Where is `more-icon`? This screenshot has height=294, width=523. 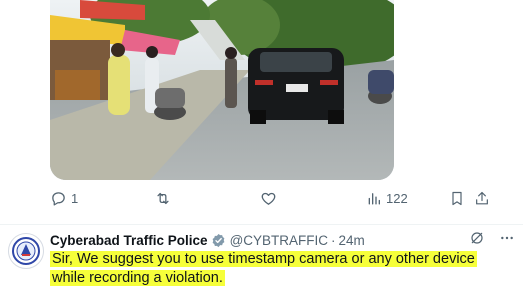 more-icon is located at coordinates (507, 240).